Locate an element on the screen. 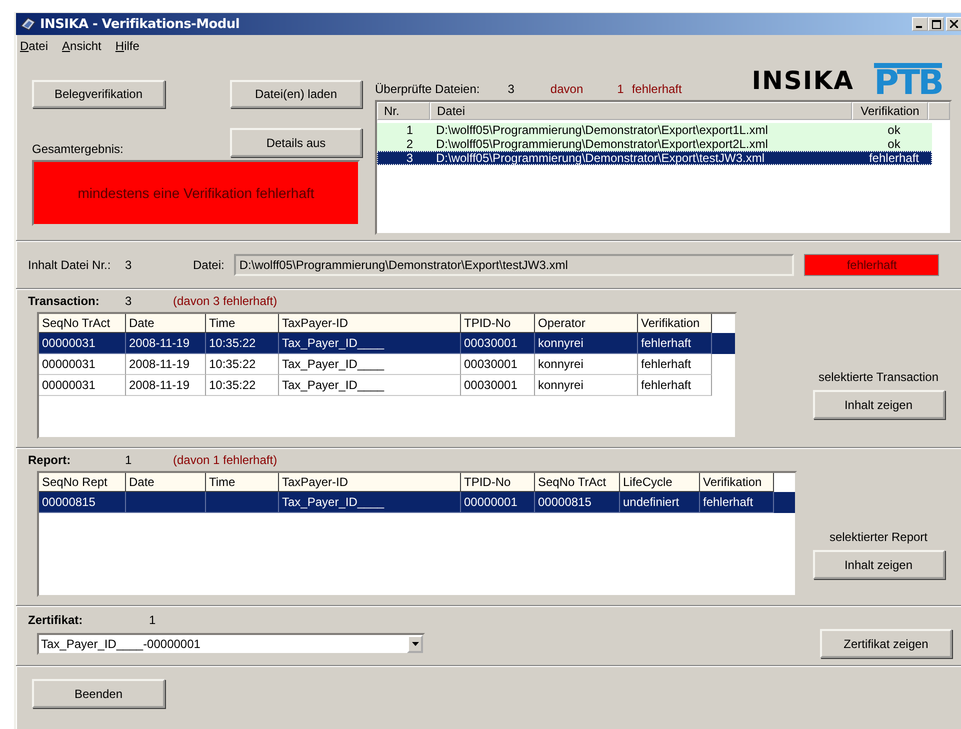  result-label: Gesamtergebnis: is located at coordinates (78, 149).